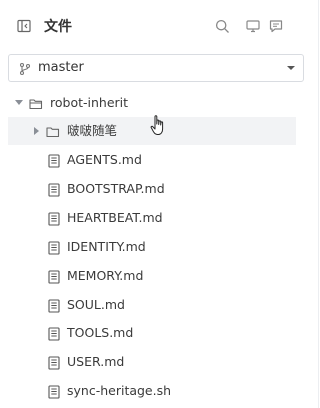 The width and height of the screenshot is (320, 408). What do you see at coordinates (159, 126) in the screenshot?
I see `hand-cursor-icon` at bounding box center [159, 126].